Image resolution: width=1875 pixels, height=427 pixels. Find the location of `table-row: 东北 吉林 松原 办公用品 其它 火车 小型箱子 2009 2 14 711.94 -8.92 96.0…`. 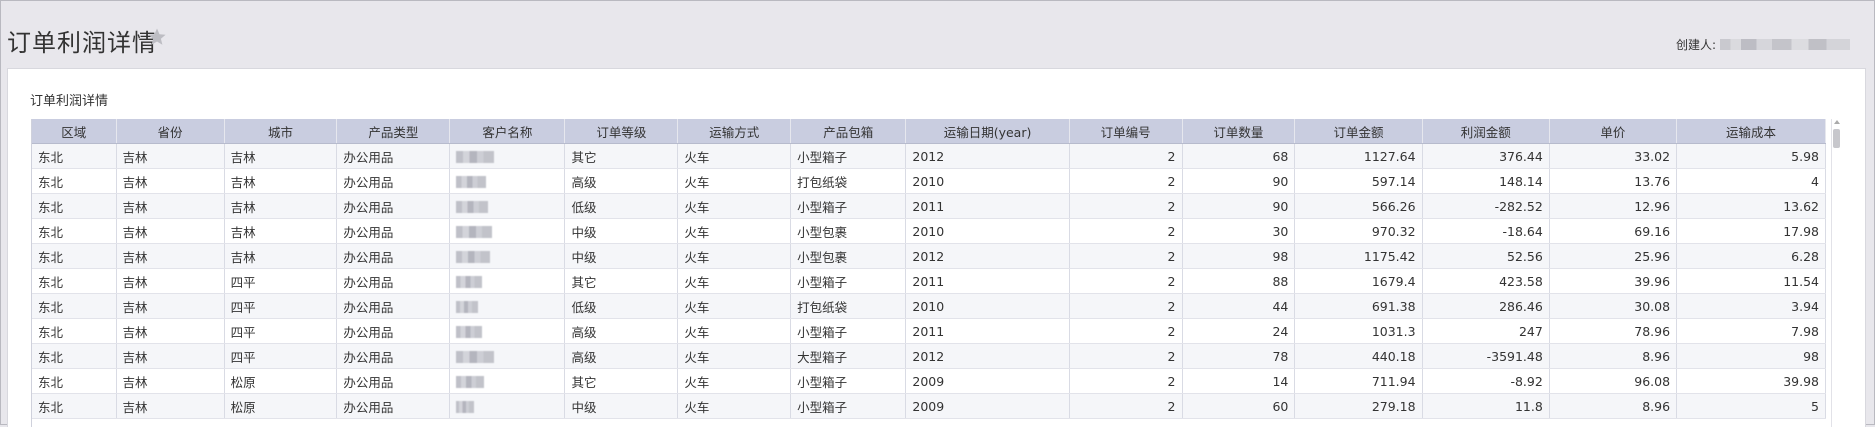

table-row: 东北 吉林 松原 办公用品 其它 火车 小型箱子 2009 2 14 711.94 -8.92 96.0… is located at coordinates (929, 381).